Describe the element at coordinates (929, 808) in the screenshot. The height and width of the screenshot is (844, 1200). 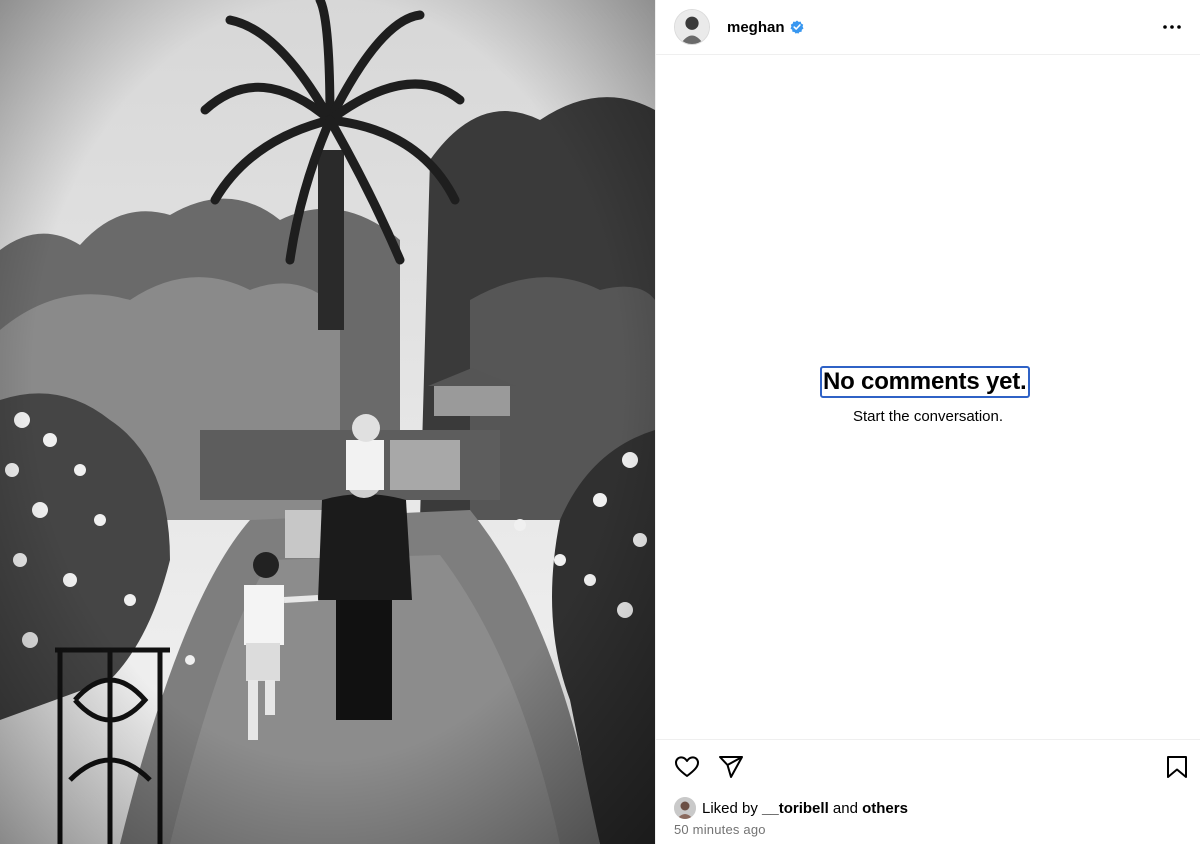
I see `likes-summary: Liked by __toribell and others` at that location.